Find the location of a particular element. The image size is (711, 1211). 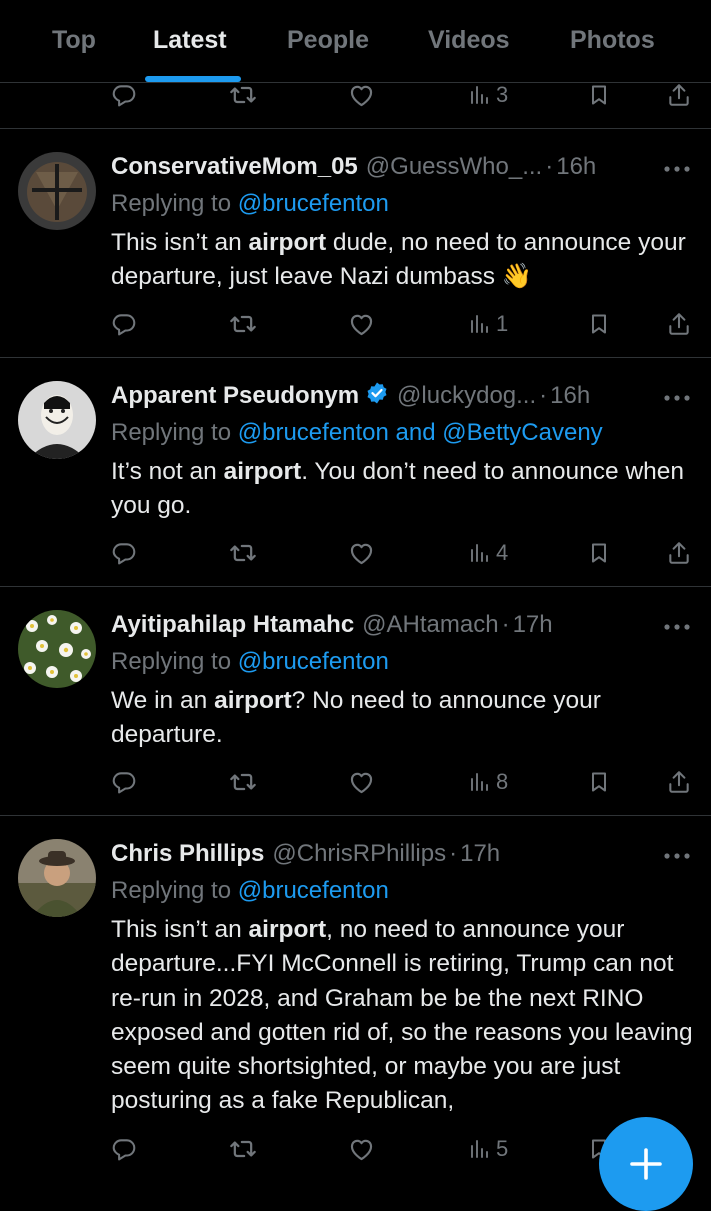

compose-button is located at coordinates (646, 1164).